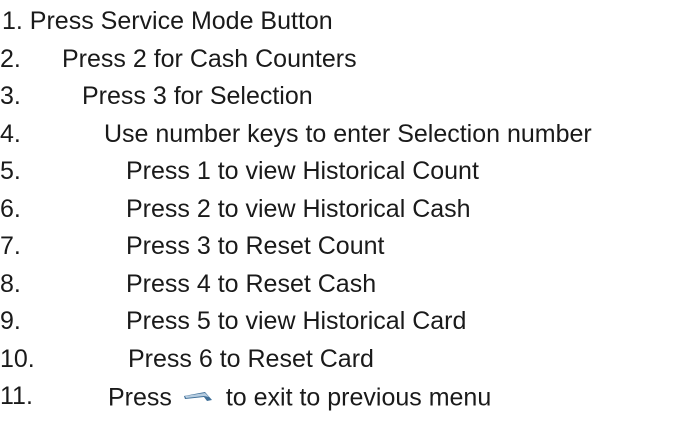 Image resolution: width=676 pixels, height=422 pixels. What do you see at coordinates (17, 359) in the screenshot?
I see `step-10-number: 10.` at bounding box center [17, 359].